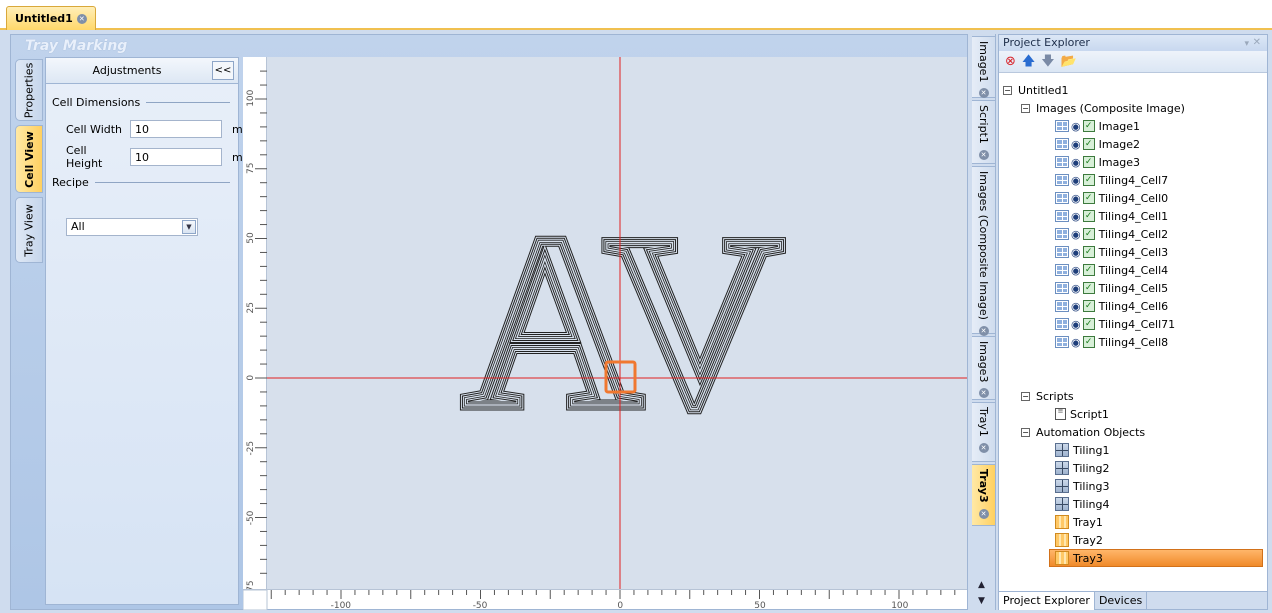 The height and width of the screenshot is (613, 1272). Describe the element at coordinates (1082, 468) in the screenshot. I see `tree-item-tiling: Tiling2` at that location.